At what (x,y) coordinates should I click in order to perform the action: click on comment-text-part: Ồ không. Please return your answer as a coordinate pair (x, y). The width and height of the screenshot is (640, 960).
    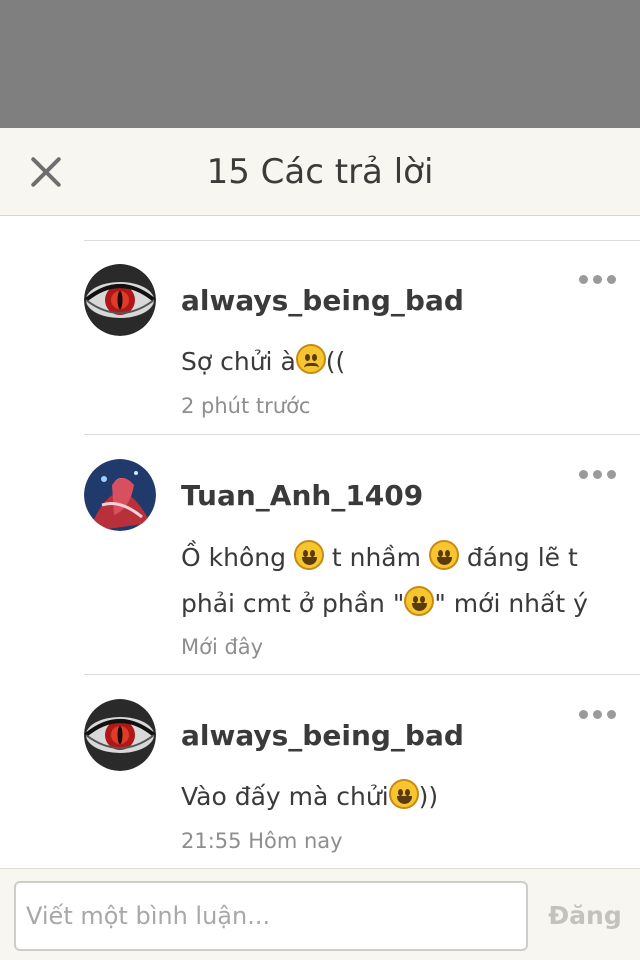
    Looking at the image, I should click on (237, 557).